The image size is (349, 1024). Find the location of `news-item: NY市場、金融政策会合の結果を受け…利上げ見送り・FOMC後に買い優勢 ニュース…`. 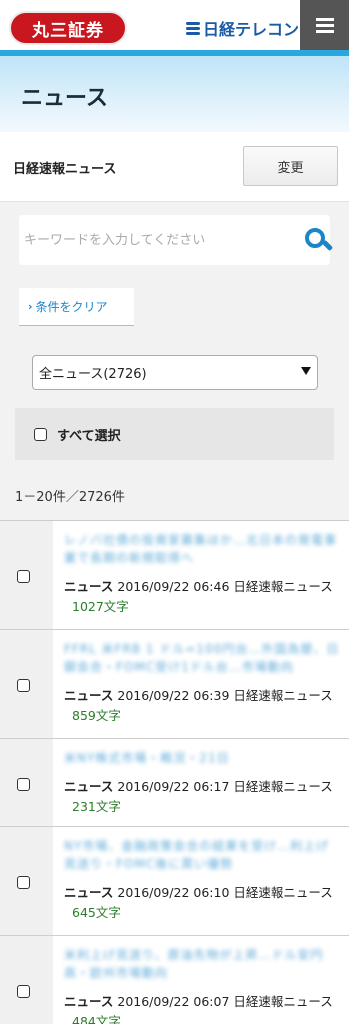

news-item: NY市場、金融政策会合の結果を受け…利上げ見送り・FOMC後に買い優勢 ニュース… is located at coordinates (174, 881).